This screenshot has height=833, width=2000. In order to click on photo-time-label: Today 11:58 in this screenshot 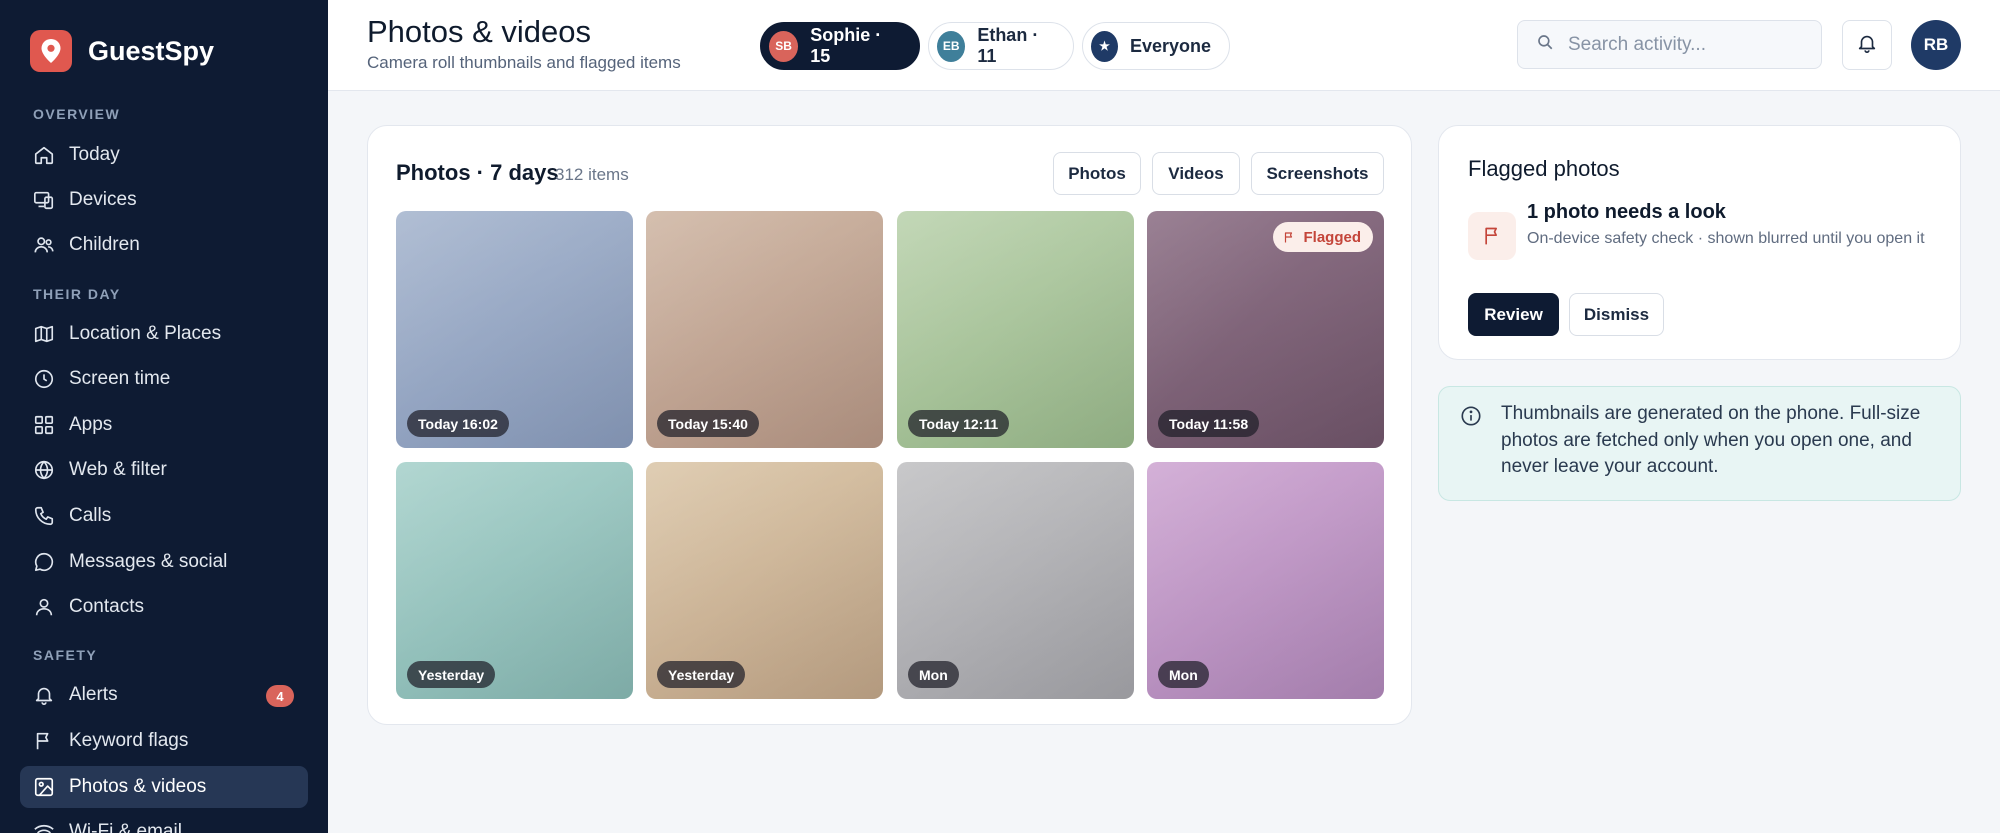, I will do `click(1209, 423)`.